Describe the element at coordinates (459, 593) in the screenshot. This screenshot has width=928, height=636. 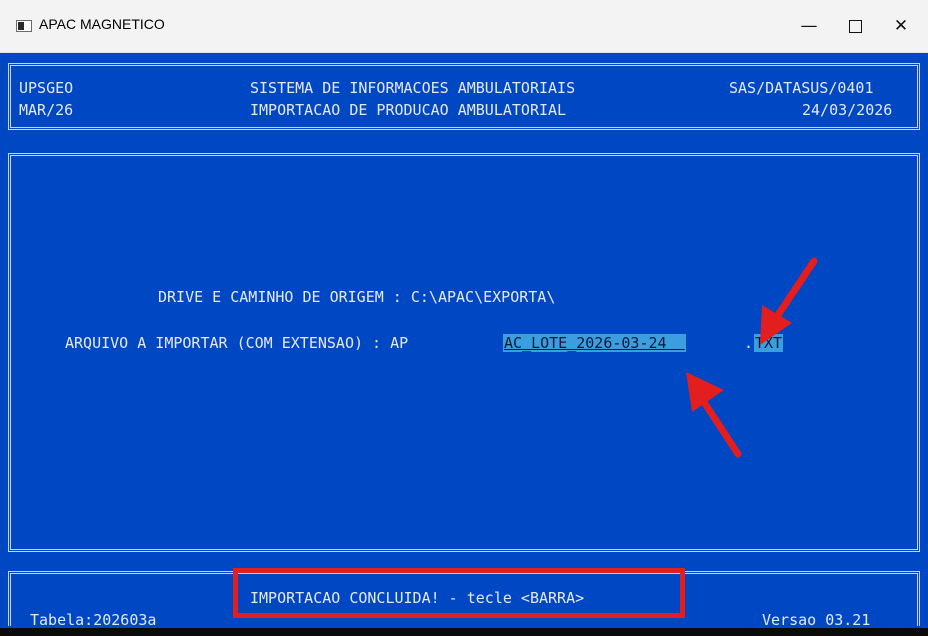
I see `status-highlight-box` at that location.